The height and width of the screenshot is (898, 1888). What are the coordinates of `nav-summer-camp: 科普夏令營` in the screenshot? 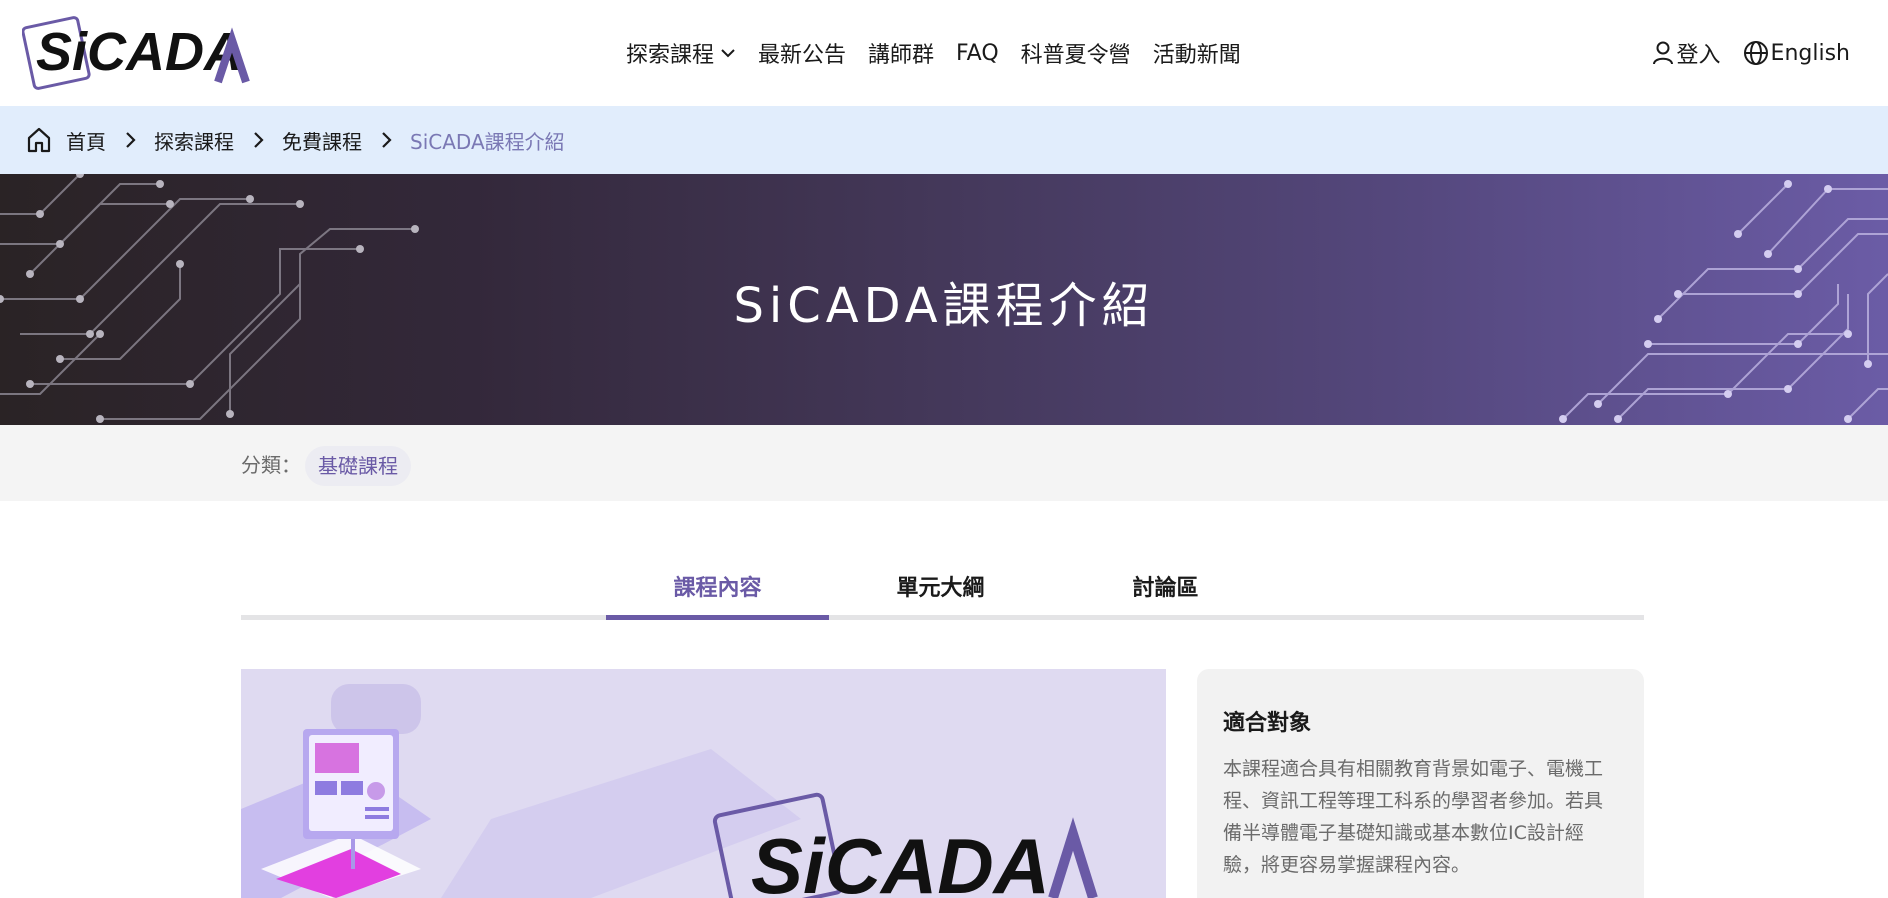 It's located at (1076, 53).